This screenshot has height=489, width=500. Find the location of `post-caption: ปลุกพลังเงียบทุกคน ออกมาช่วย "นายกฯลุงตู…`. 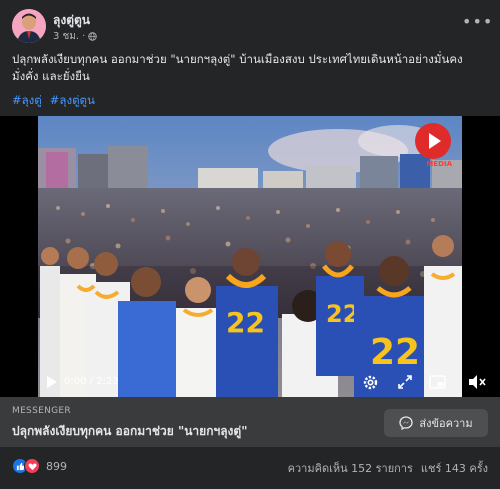

post-caption: ปลุกพลังเงียบทุกคน ออกมาช่วย "นายกฯลุงตู… is located at coordinates (237, 67).